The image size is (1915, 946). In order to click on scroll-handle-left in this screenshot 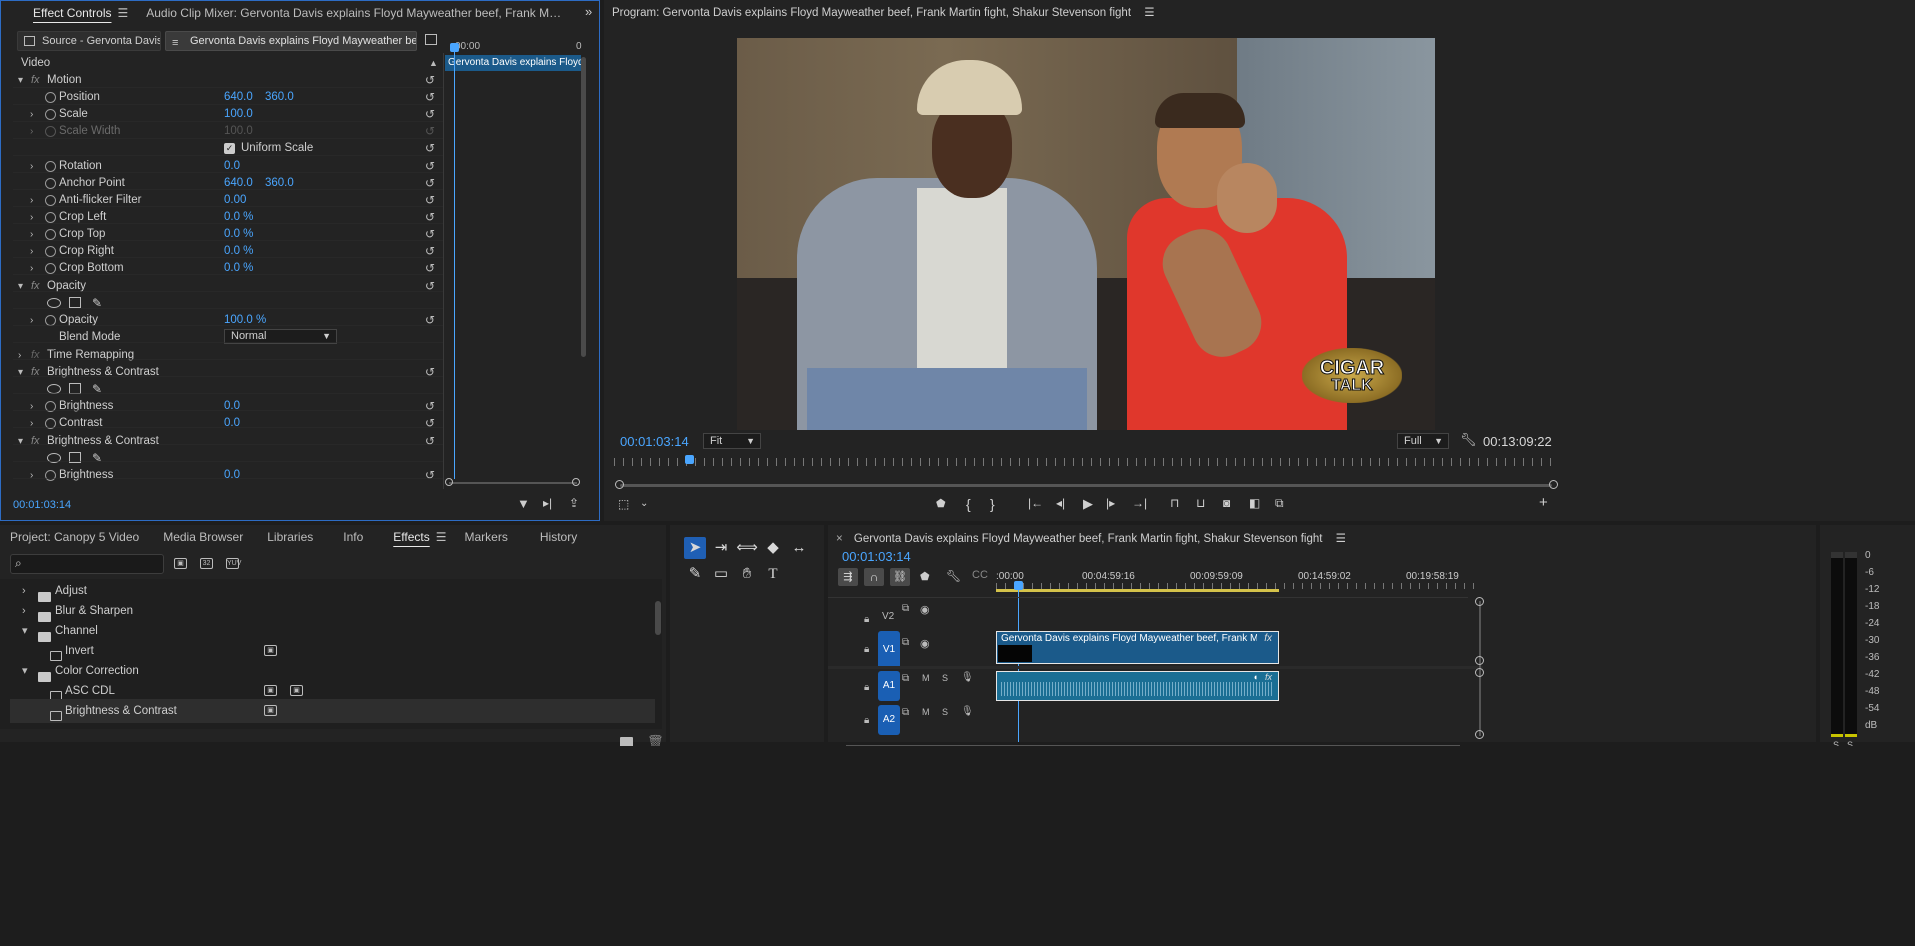, I will do `click(619, 484)`.